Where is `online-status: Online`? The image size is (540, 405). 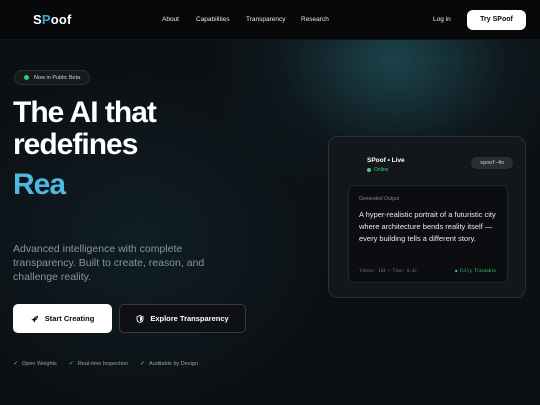
online-status: Online is located at coordinates (377, 170).